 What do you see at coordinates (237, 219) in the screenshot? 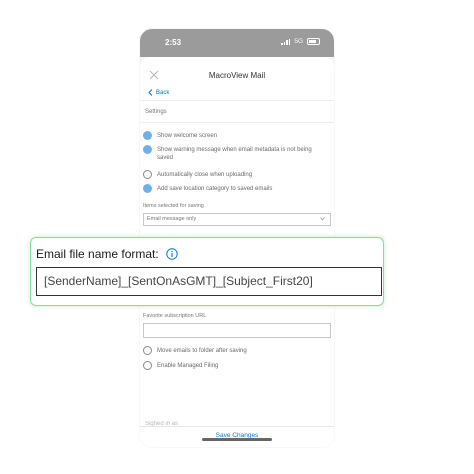
I see `items-selected-dropdown: Email message only` at bounding box center [237, 219].